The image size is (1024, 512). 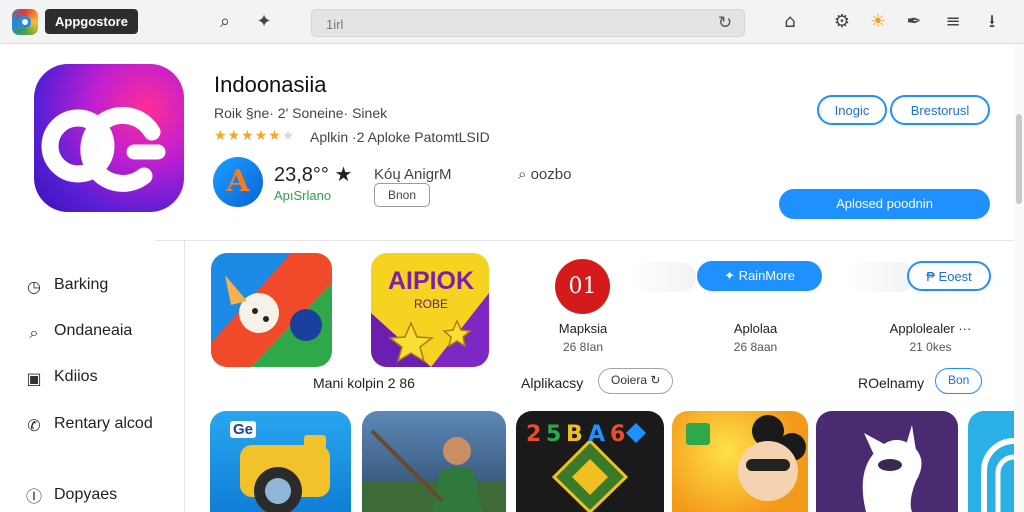 I want to click on tile-2-title: AIPIOK, so click(x=431, y=281).